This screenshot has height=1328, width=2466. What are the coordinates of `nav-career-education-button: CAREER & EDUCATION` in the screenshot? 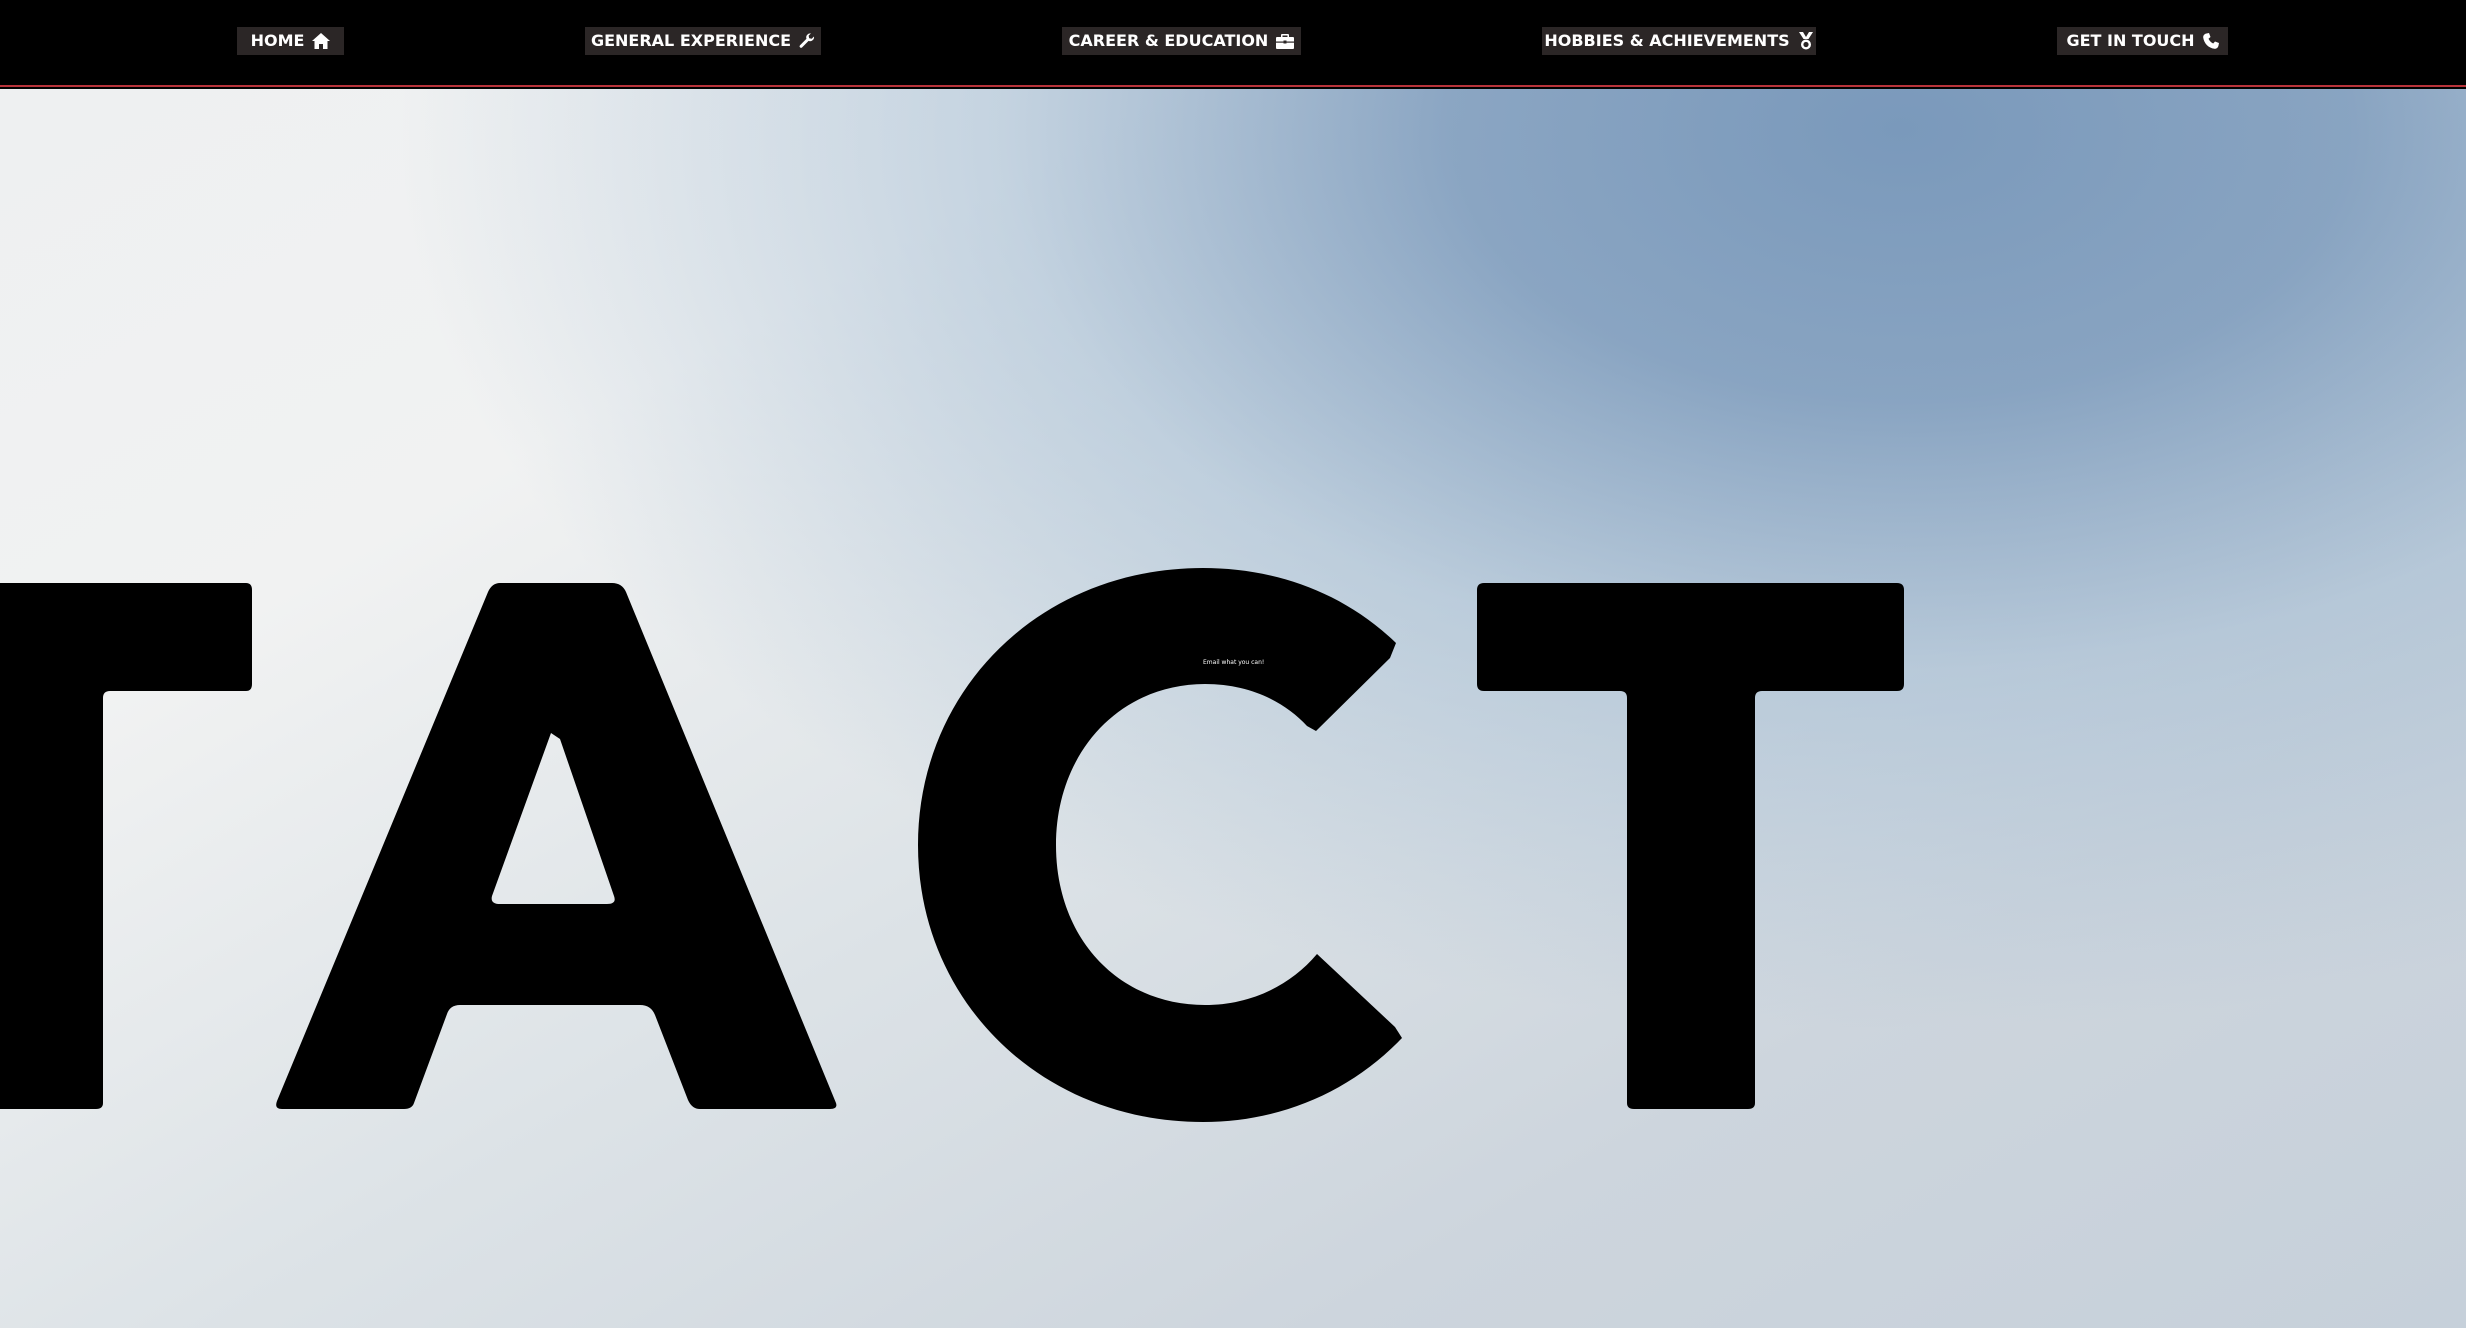 It's located at (1181, 41).